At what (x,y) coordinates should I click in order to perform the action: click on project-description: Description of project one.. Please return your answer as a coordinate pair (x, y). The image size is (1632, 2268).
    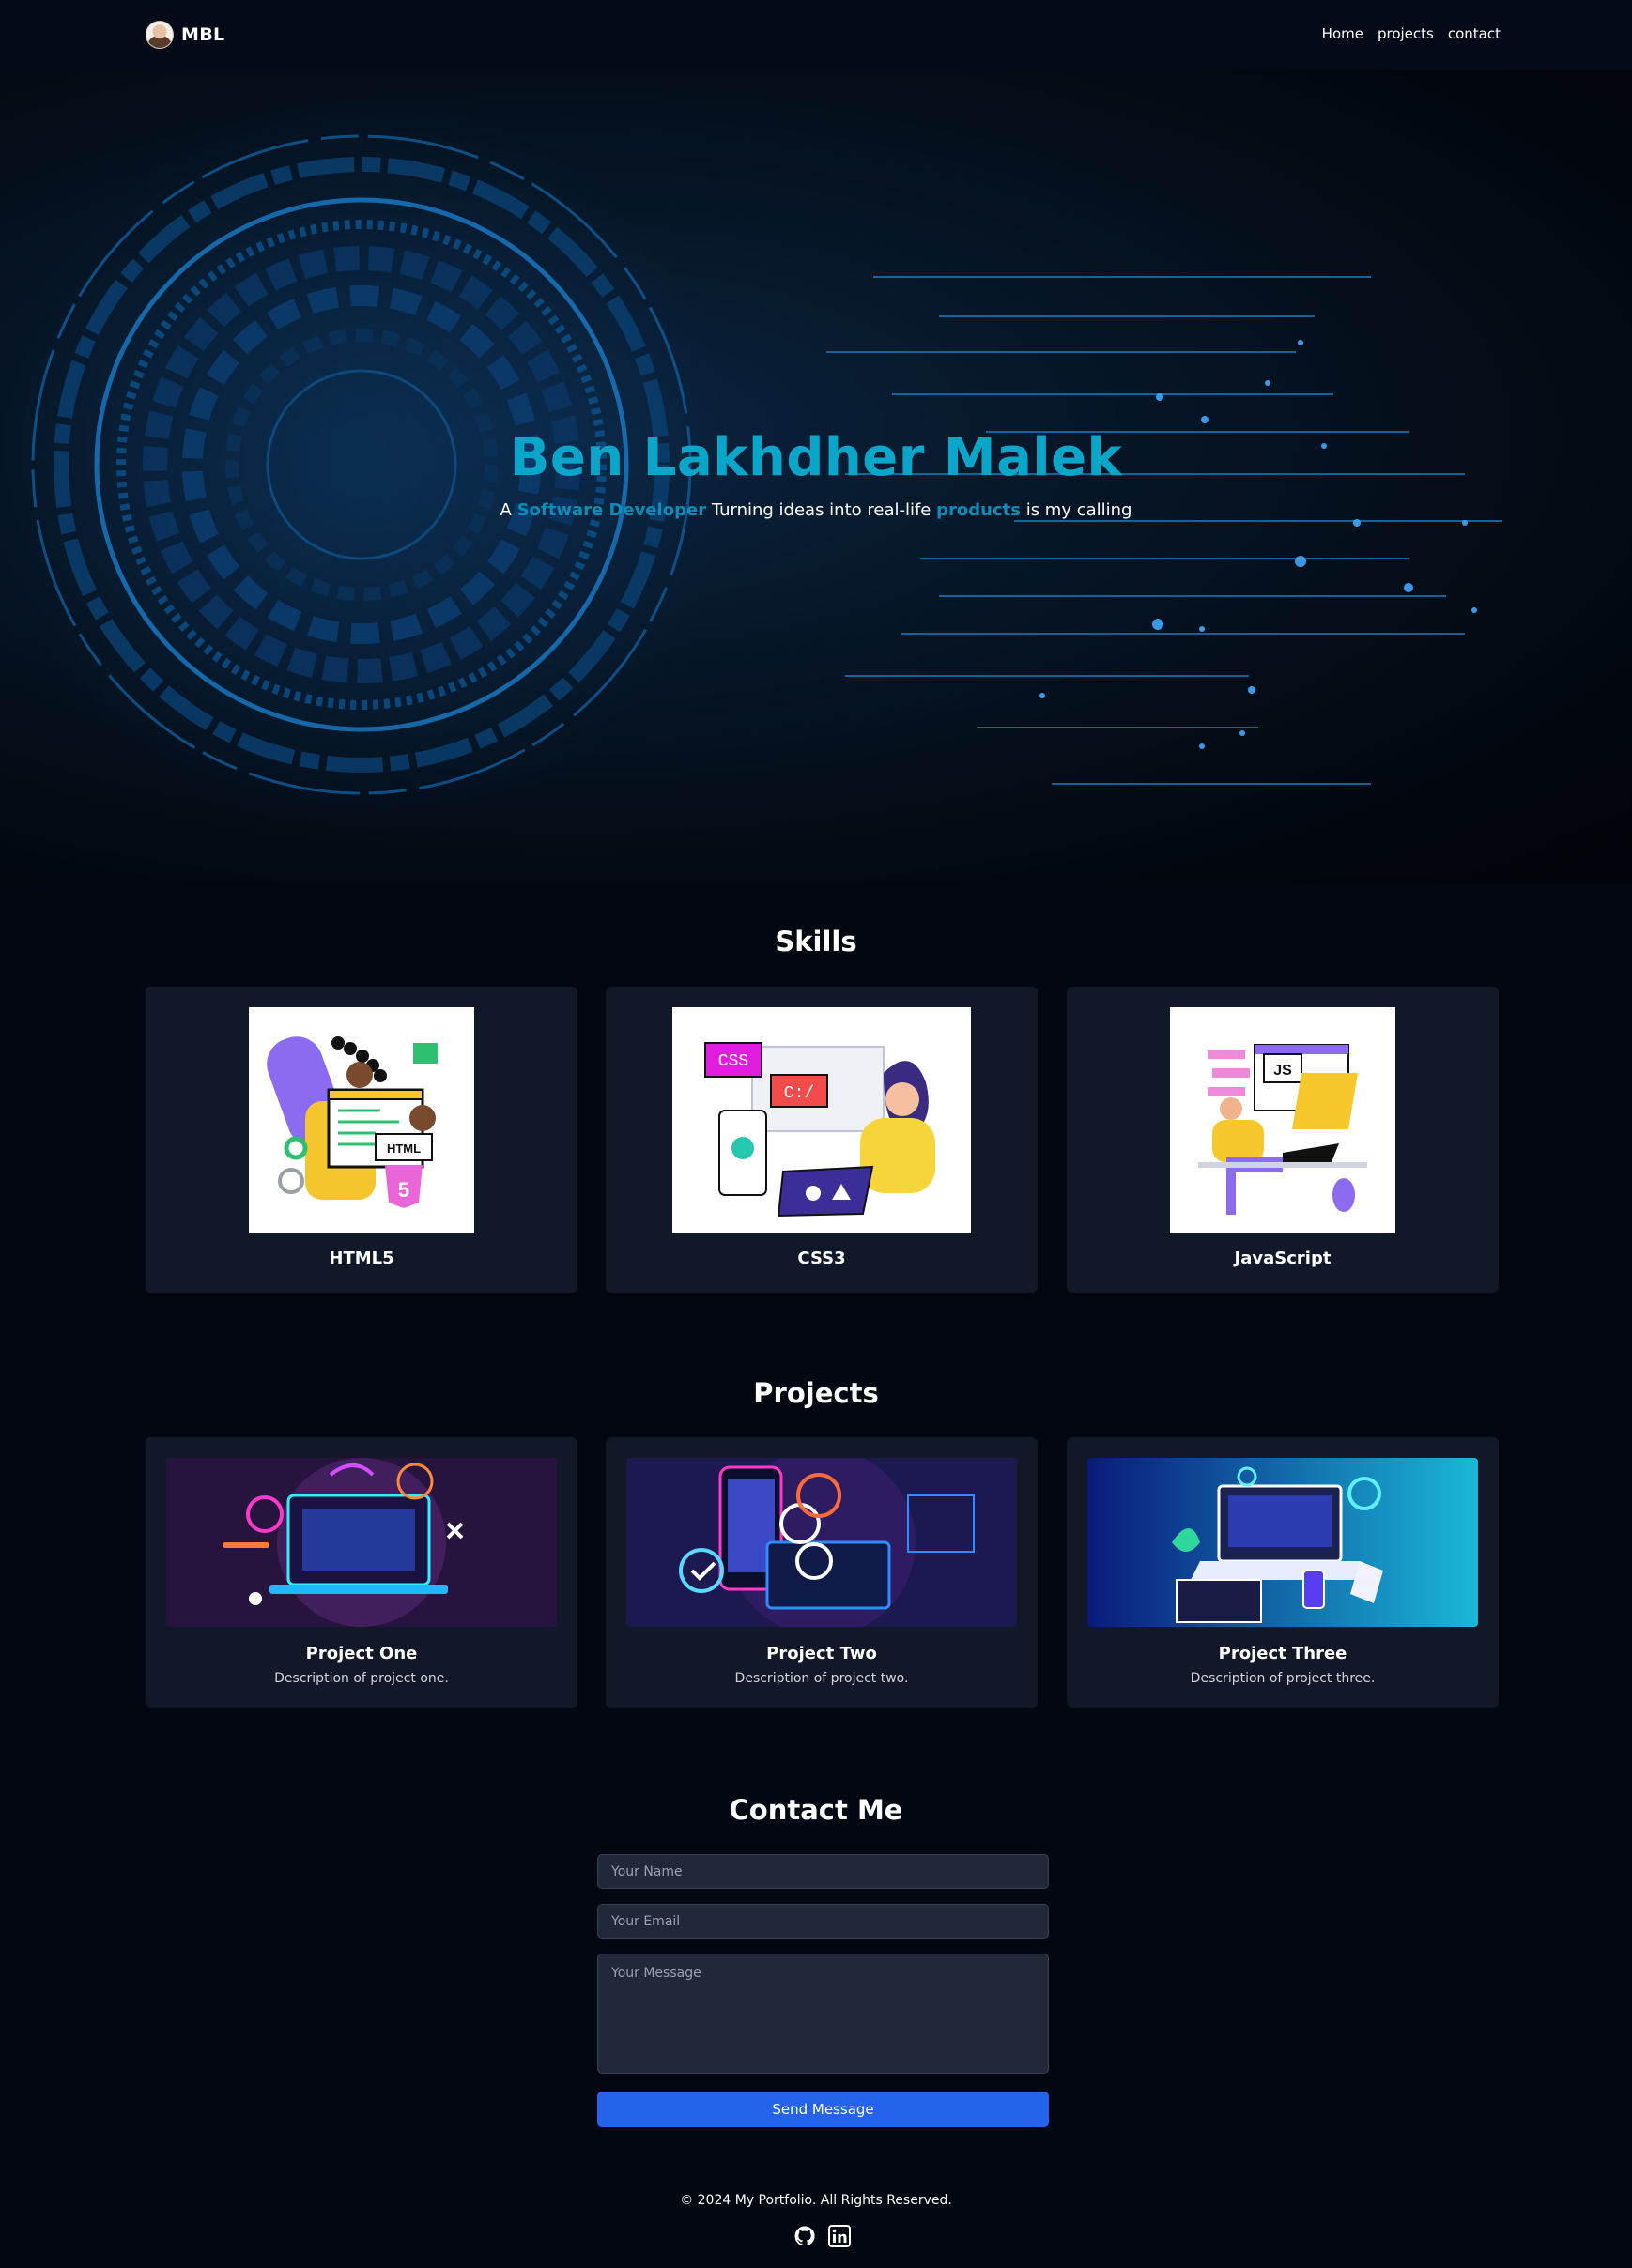
    Looking at the image, I should click on (361, 1678).